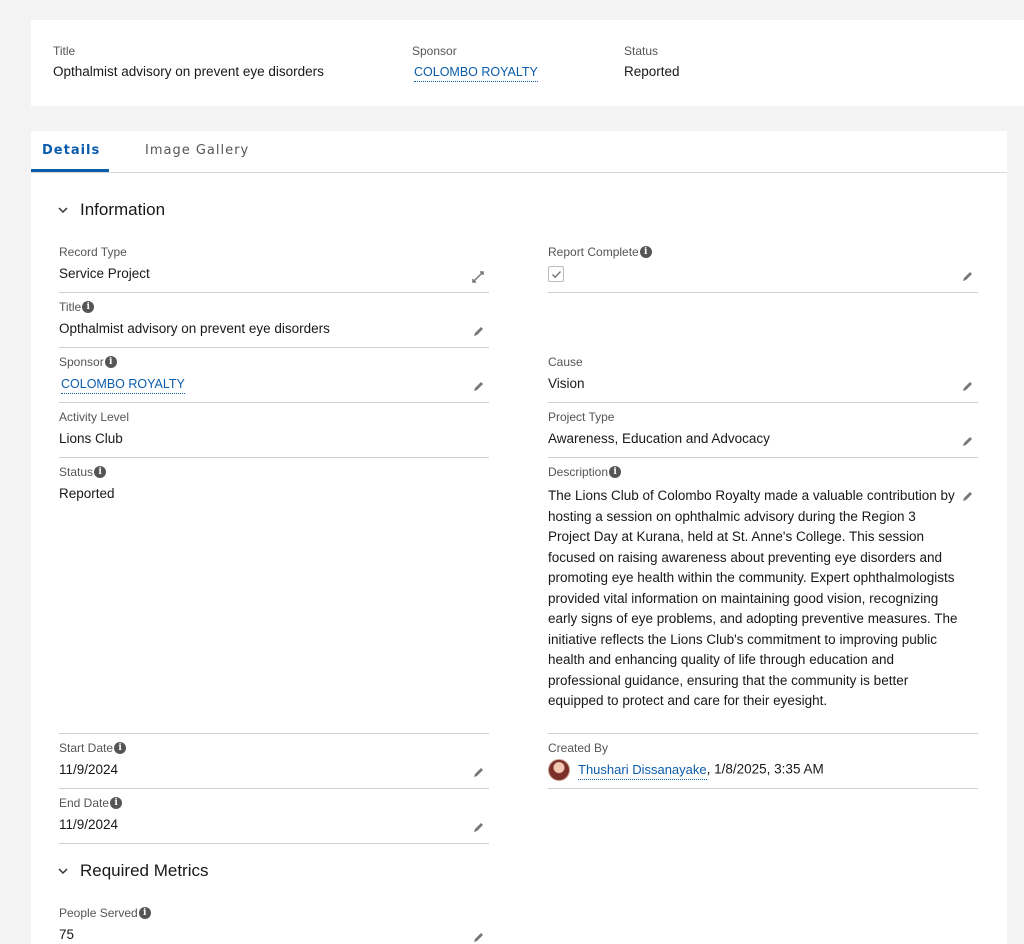  Describe the element at coordinates (274, 430) in the screenshot. I see `field-activity-level: Activity Level Lions Club` at that location.